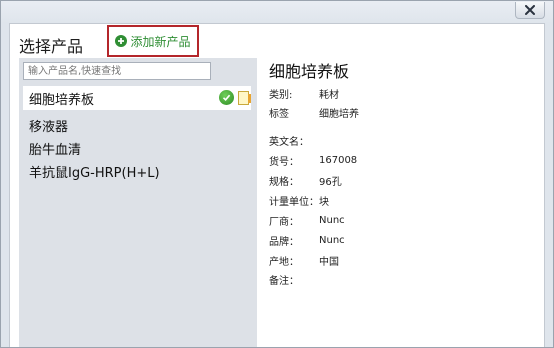  Describe the element at coordinates (138, 148) in the screenshot. I see `list-item: 胎牛血清` at that location.